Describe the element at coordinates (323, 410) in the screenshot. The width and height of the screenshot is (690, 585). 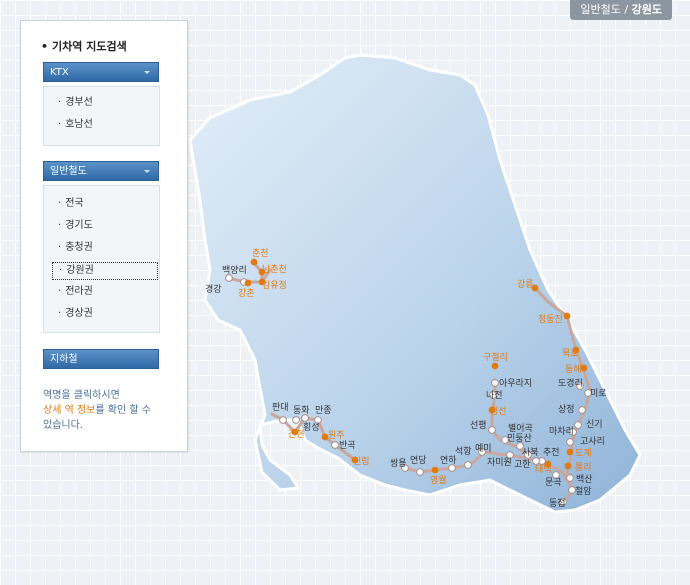
I see `station-label: 만종` at that location.